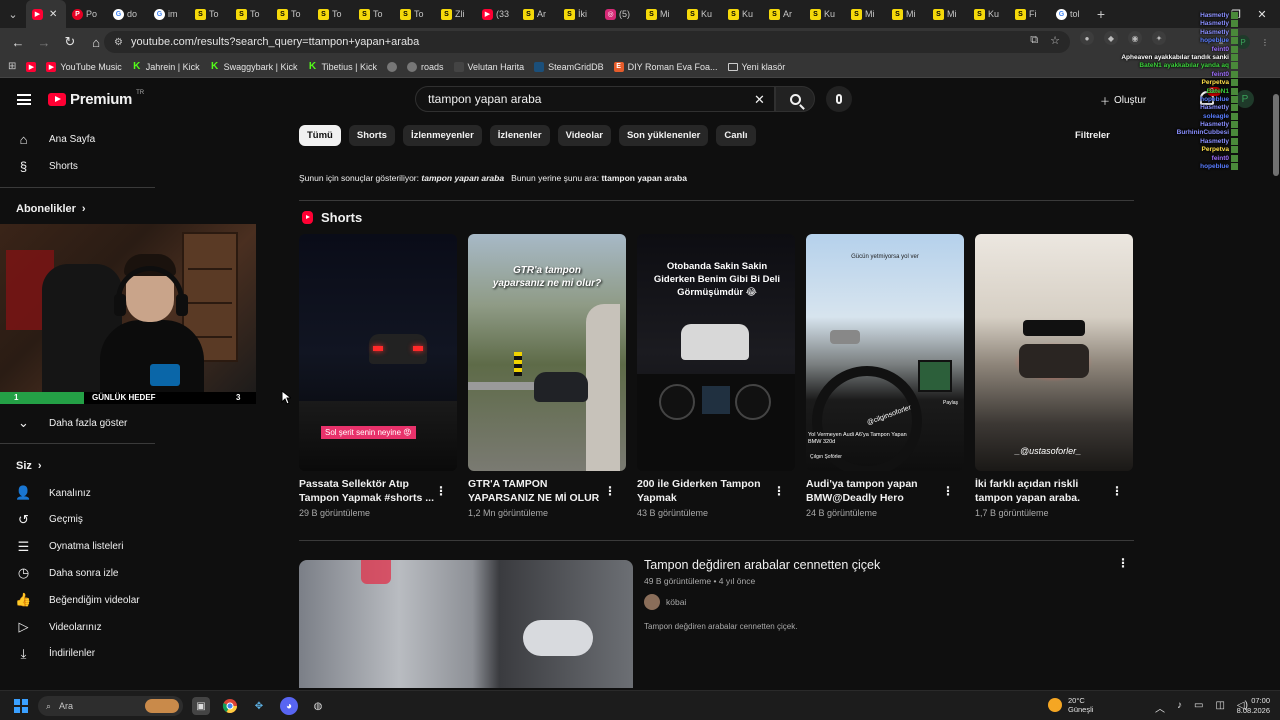 The height and width of the screenshot is (720, 1280). What do you see at coordinates (254, 66) in the screenshot?
I see `bookmark-item: K Swaggybark | Kick` at bounding box center [254, 66].